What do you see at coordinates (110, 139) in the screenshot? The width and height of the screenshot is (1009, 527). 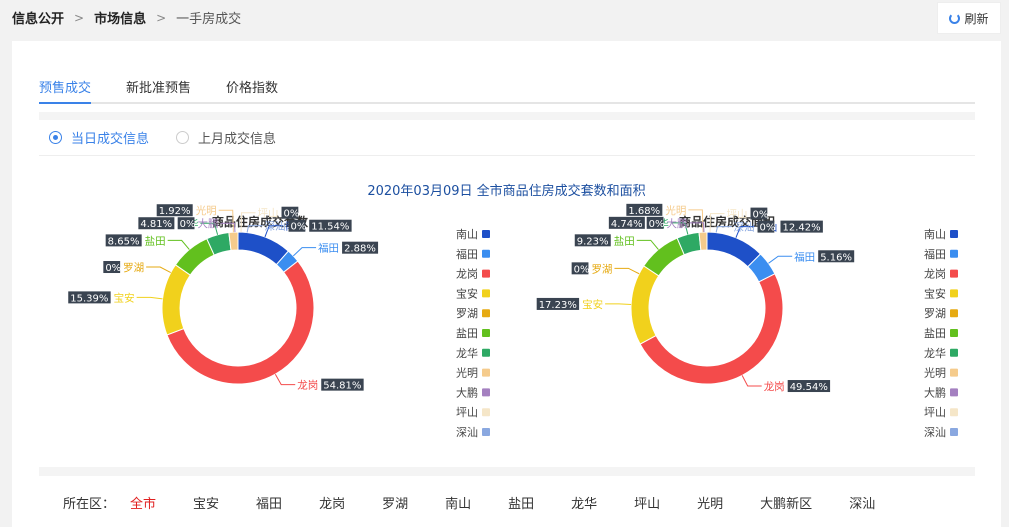 I see `radio-today-label: 当日成交信息` at bounding box center [110, 139].